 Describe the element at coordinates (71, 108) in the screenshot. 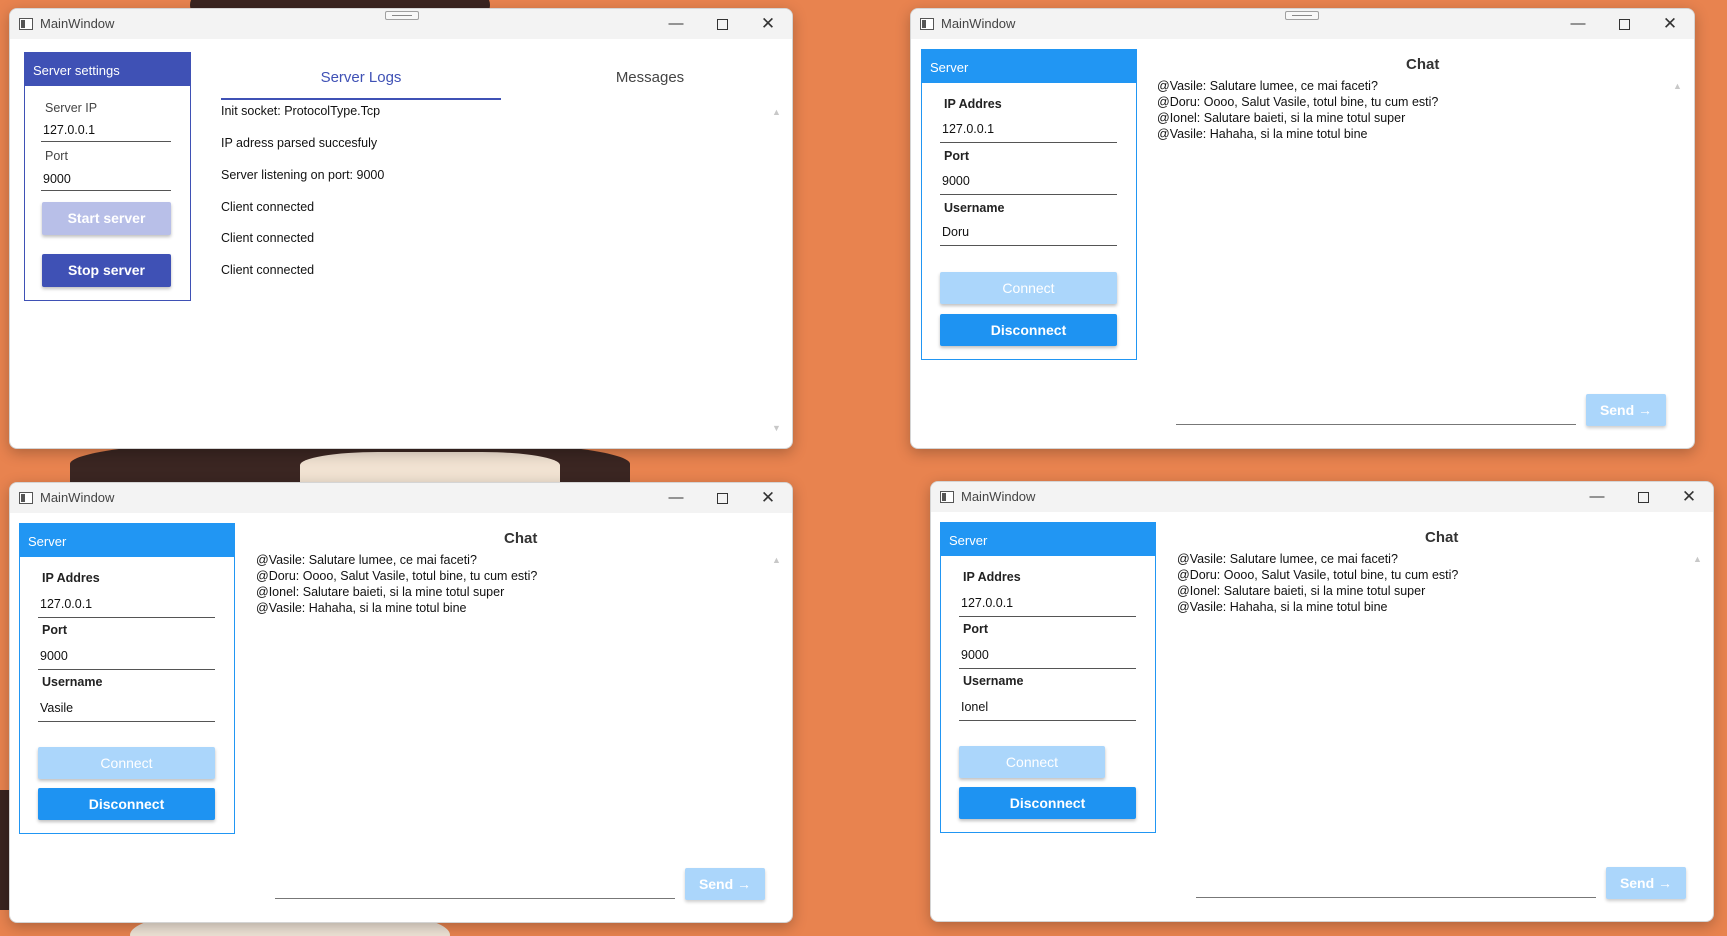

I see `server-ip-label: Server IP` at that location.